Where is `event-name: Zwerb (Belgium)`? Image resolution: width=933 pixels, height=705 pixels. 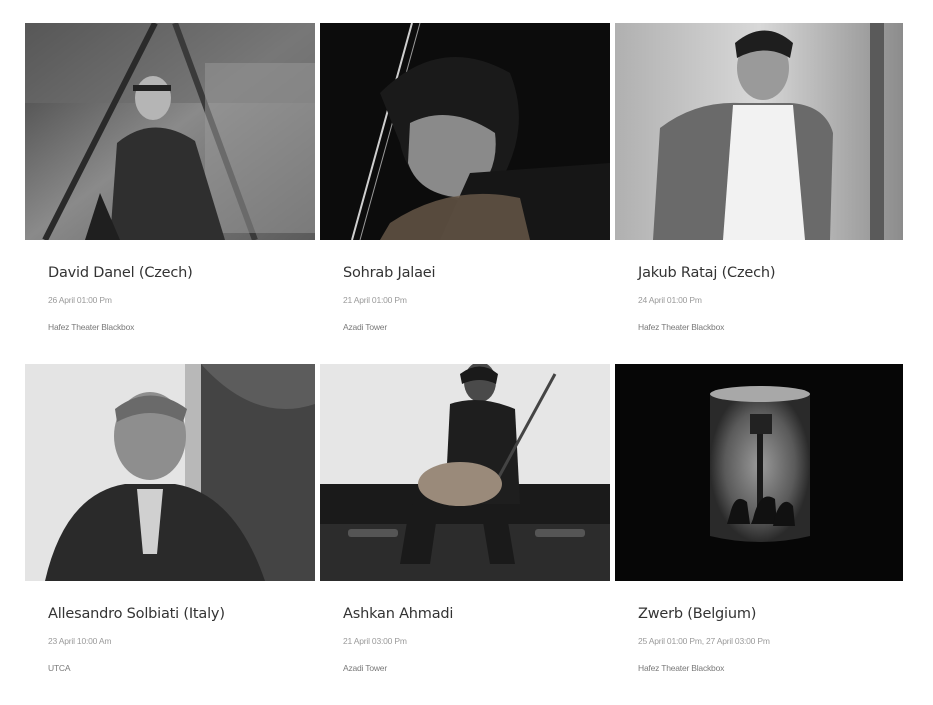
event-name: Zwerb (Belgium) is located at coordinates (770, 614).